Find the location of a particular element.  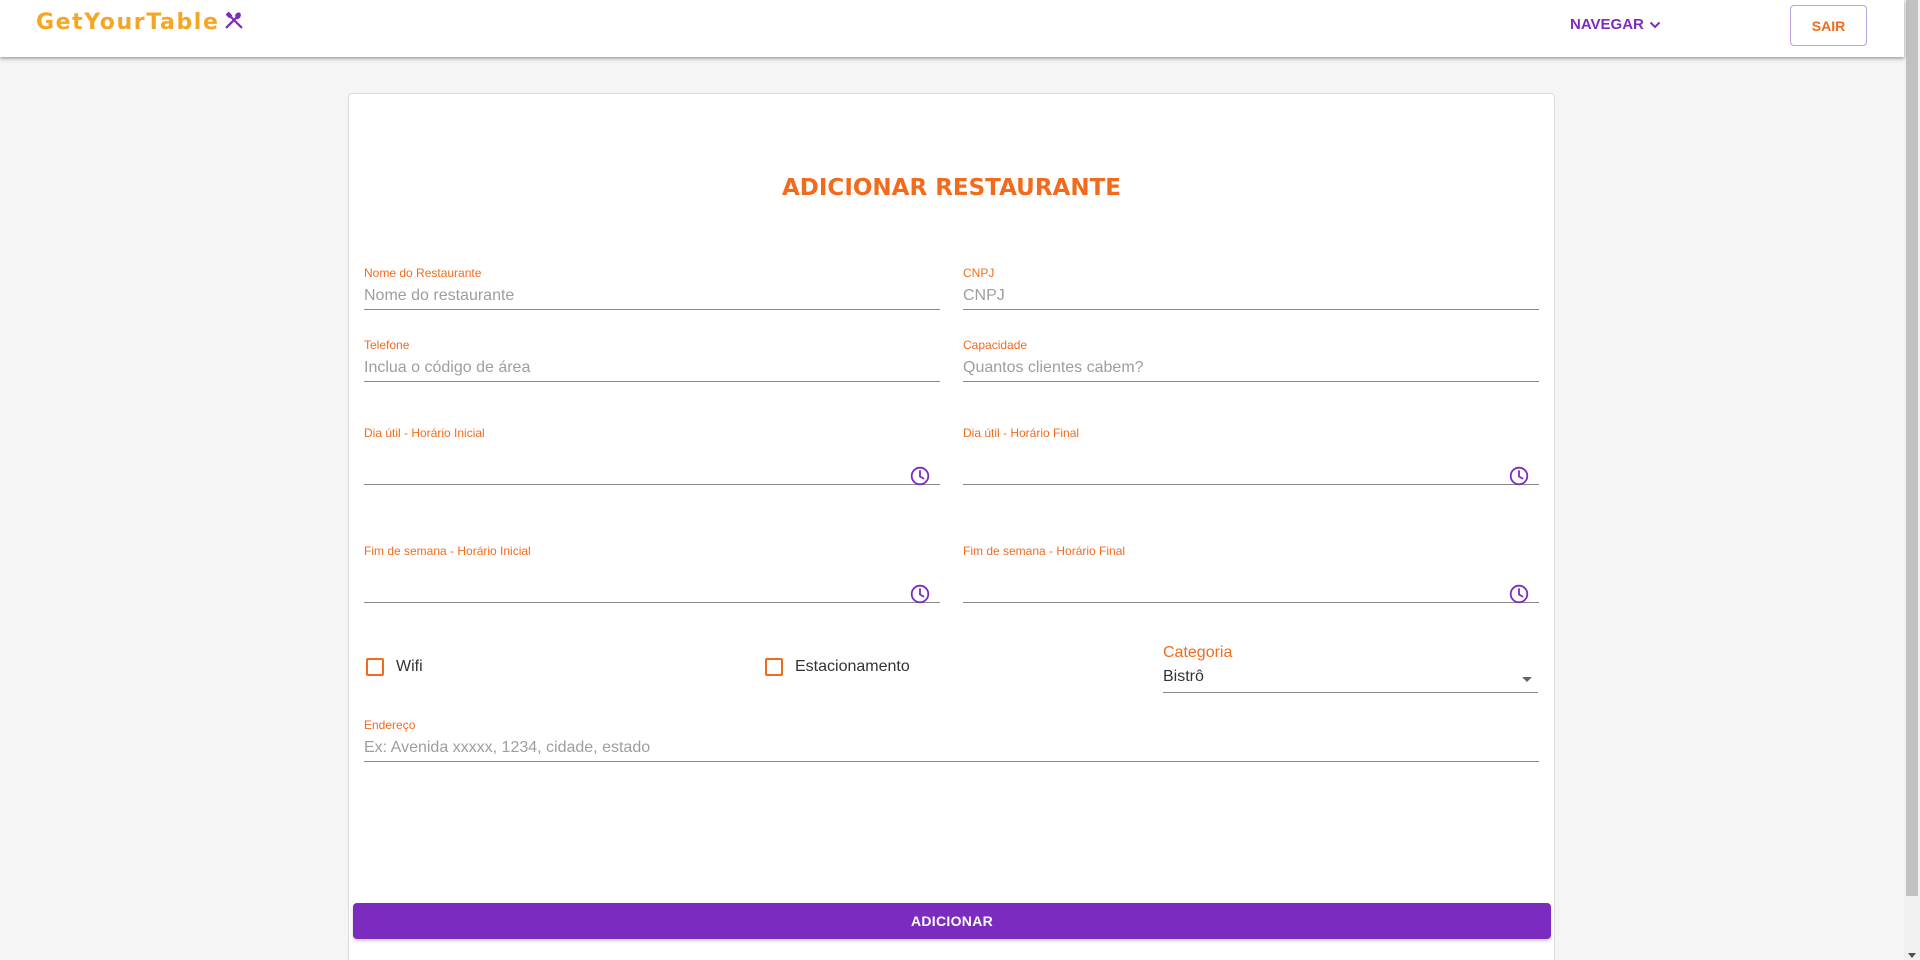

page-title: ADICIONAR RESTAURANTE is located at coordinates (951, 188).